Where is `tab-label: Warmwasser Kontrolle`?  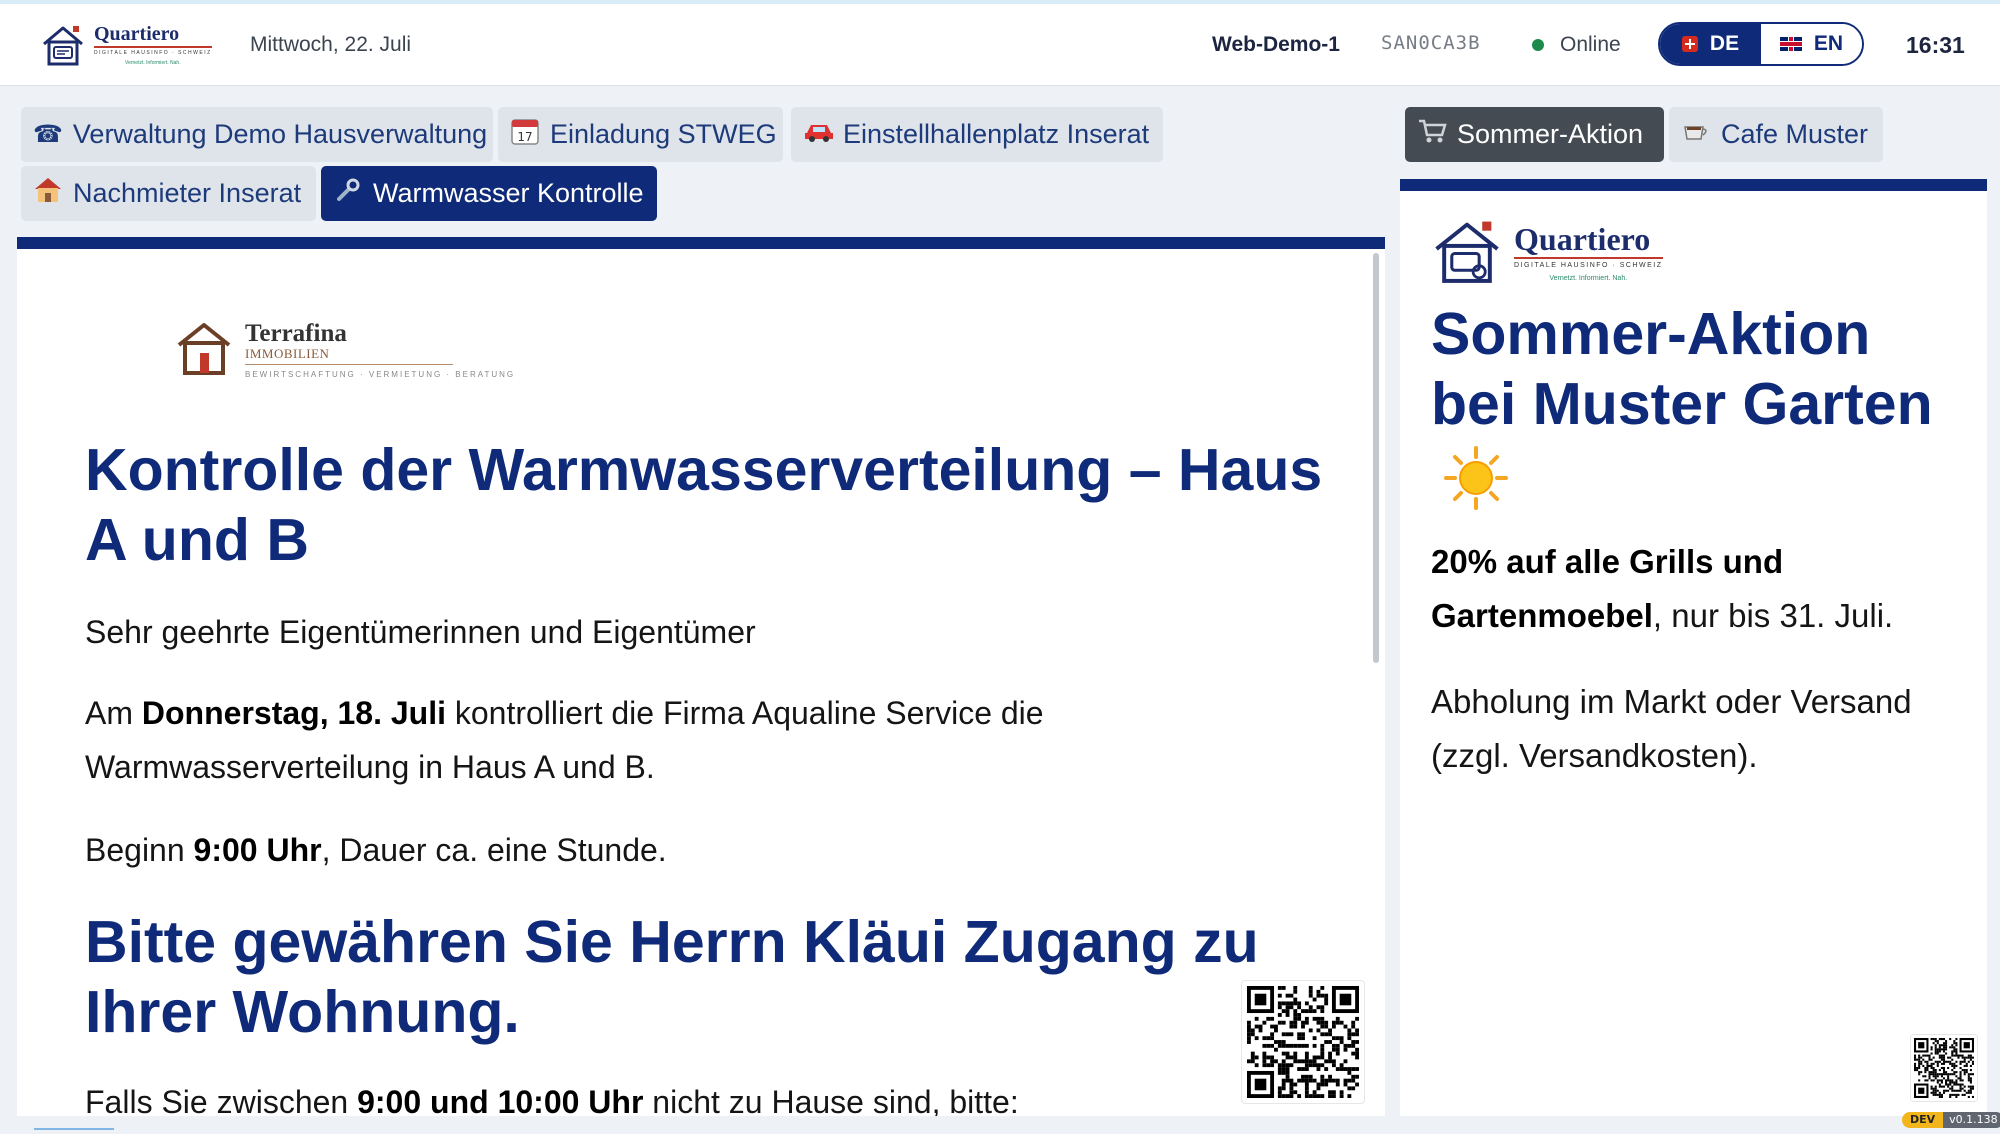
tab-label: Warmwasser Kontrolle is located at coordinates (508, 193).